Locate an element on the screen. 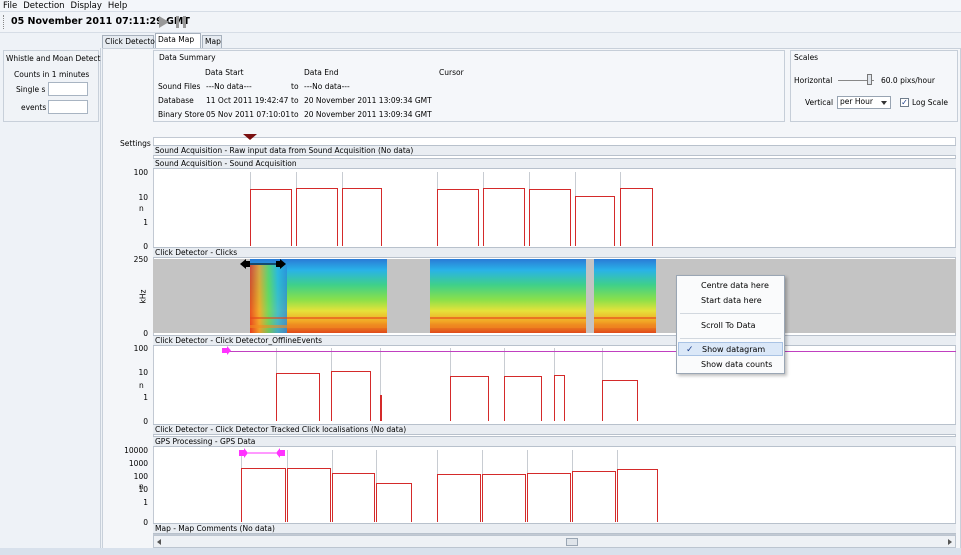  settings-label: Settings is located at coordinates (135, 143).